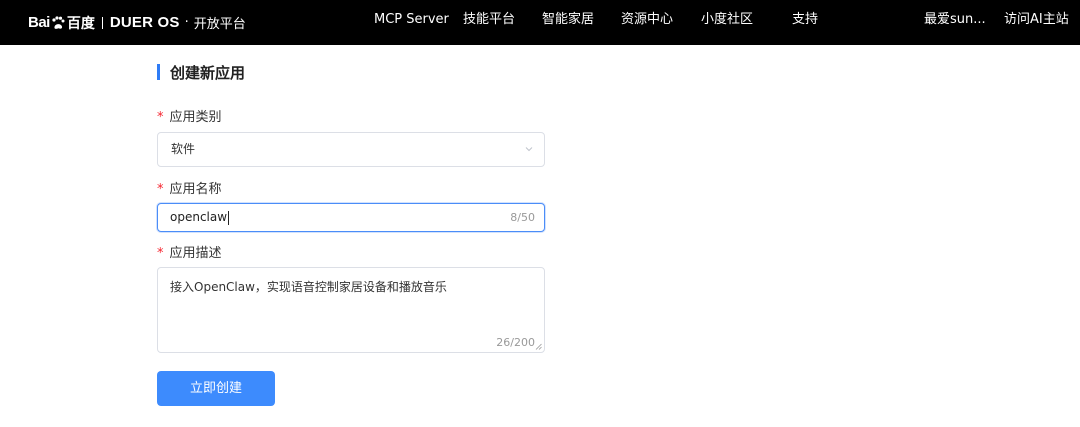 The height and width of the screenshot is (427, 1080). I want to click on baidu-logo-text: Bai, so click(39, 22).